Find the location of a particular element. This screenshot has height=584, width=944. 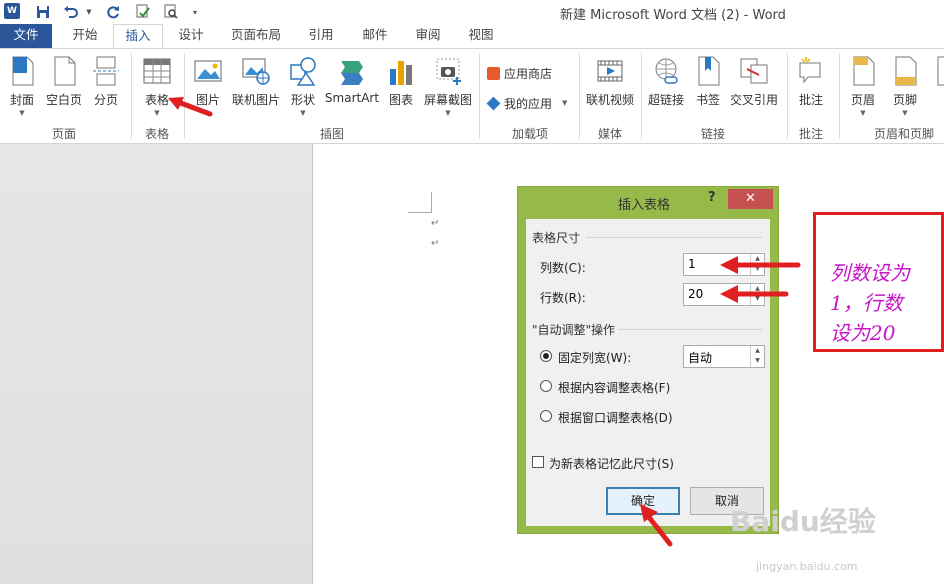

autofit-content-label: 根据内容调整表格(F) is located at coordinates (614, 387).